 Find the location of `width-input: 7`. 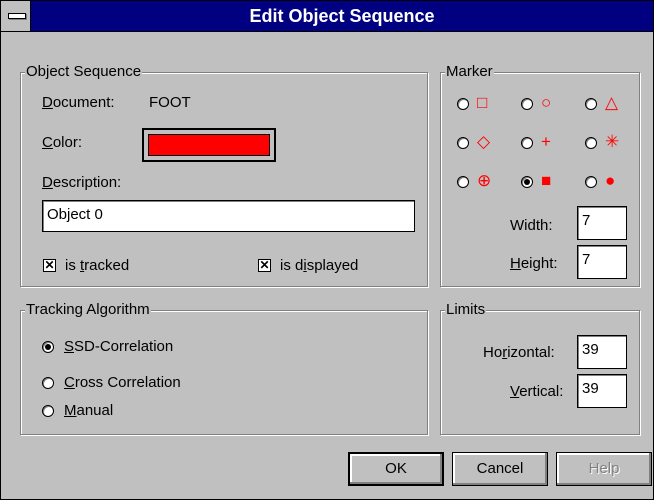

width-input: 7 is located at coordinates (602, 223).